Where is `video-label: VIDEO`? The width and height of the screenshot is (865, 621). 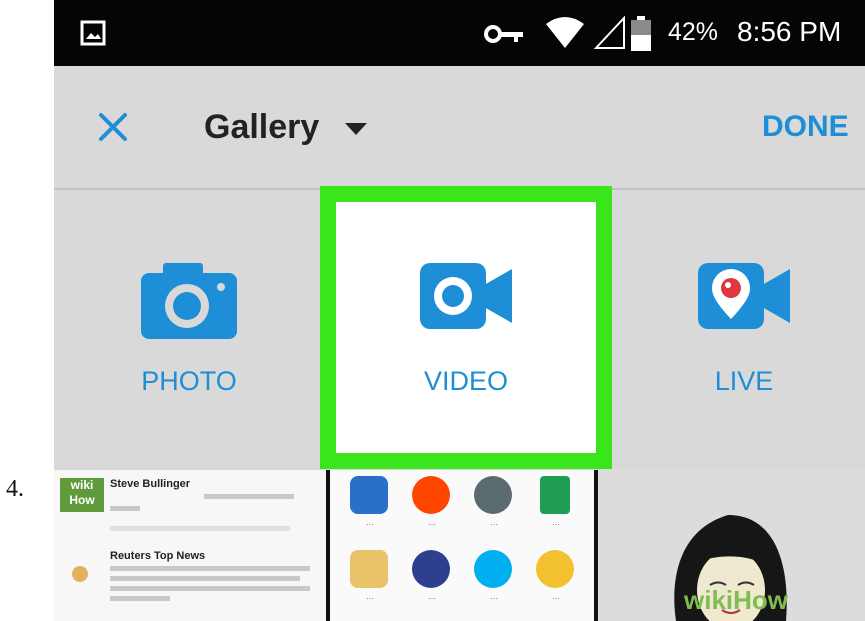 video-label: VIDEO is located at coordinates (466, 381).